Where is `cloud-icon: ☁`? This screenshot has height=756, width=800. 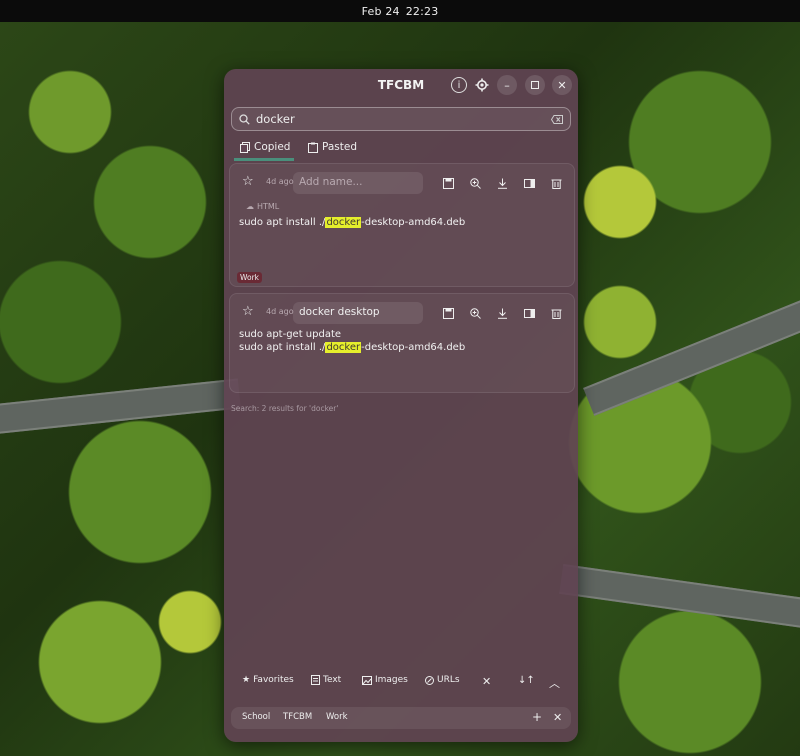 cloud-icon: ☁ is located at coordinates (250, 206).